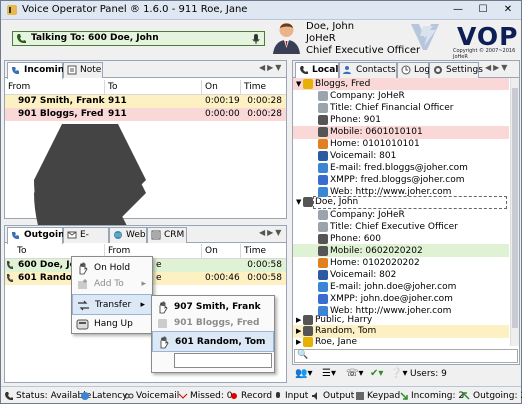  I want to click on cell-hold, so click(221, 265).